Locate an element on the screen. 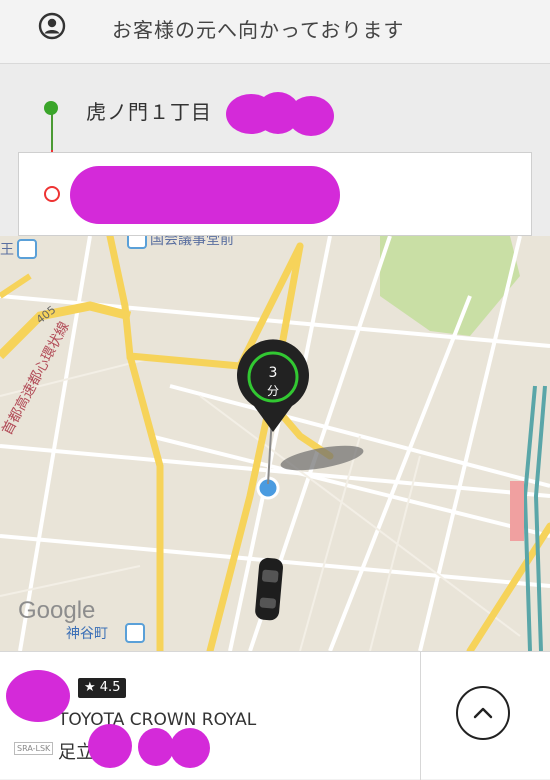  destination-marker-icon is located at coordinates (52, 194).